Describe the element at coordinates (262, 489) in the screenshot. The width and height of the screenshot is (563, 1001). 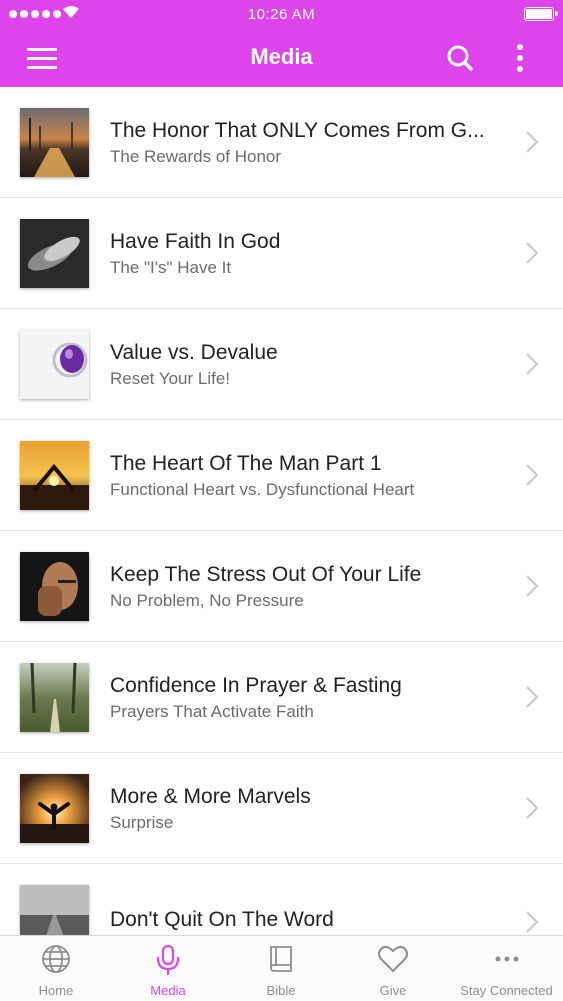
I see `media-subtitle: Functional Heart vs. Dysfunctional Heart` at that location.